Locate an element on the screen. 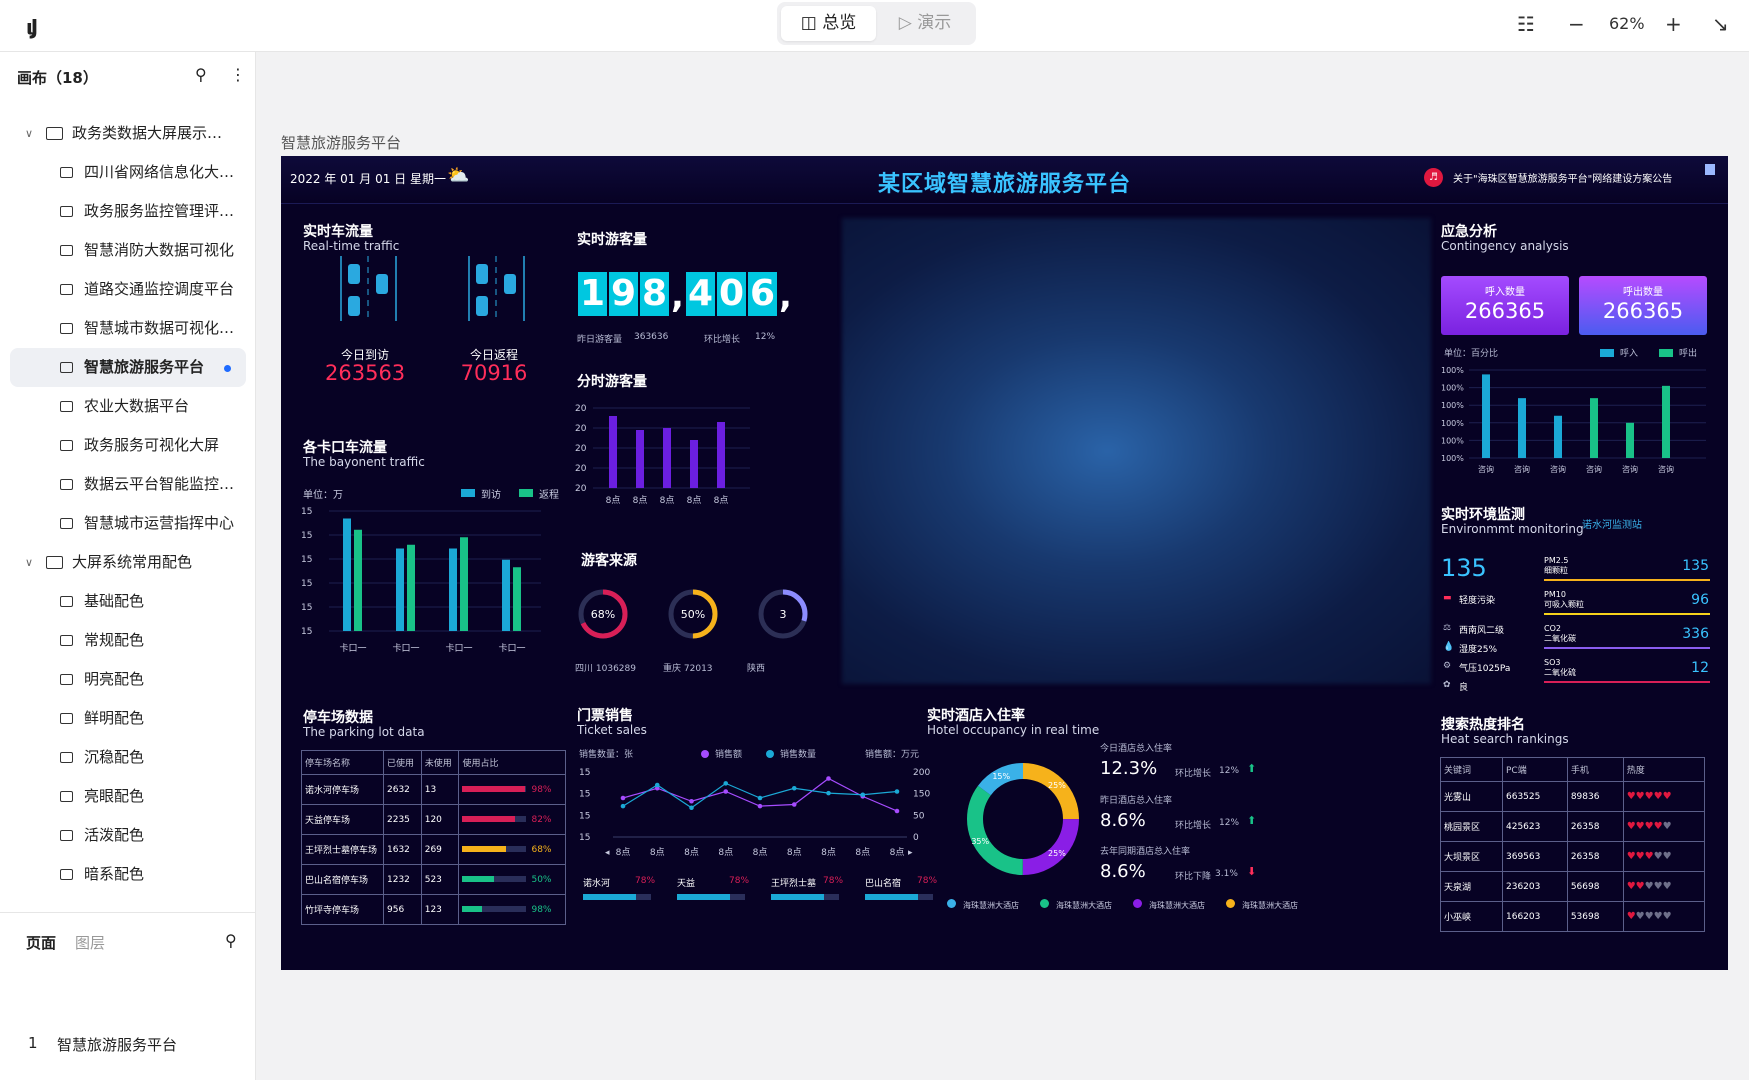 This screenshot has height=1080, width=1749. table-cell: 诺水河停车场 is located at coordinates (342, 789).